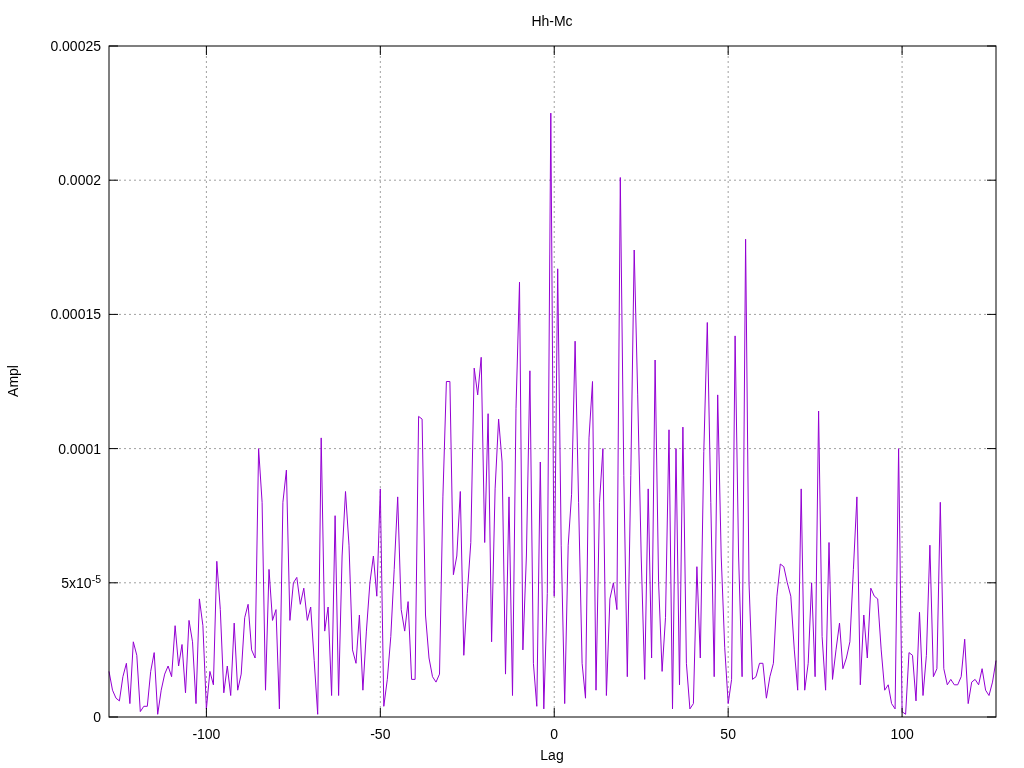  I want to click on x-tick-label: -100, so click(206, 734).